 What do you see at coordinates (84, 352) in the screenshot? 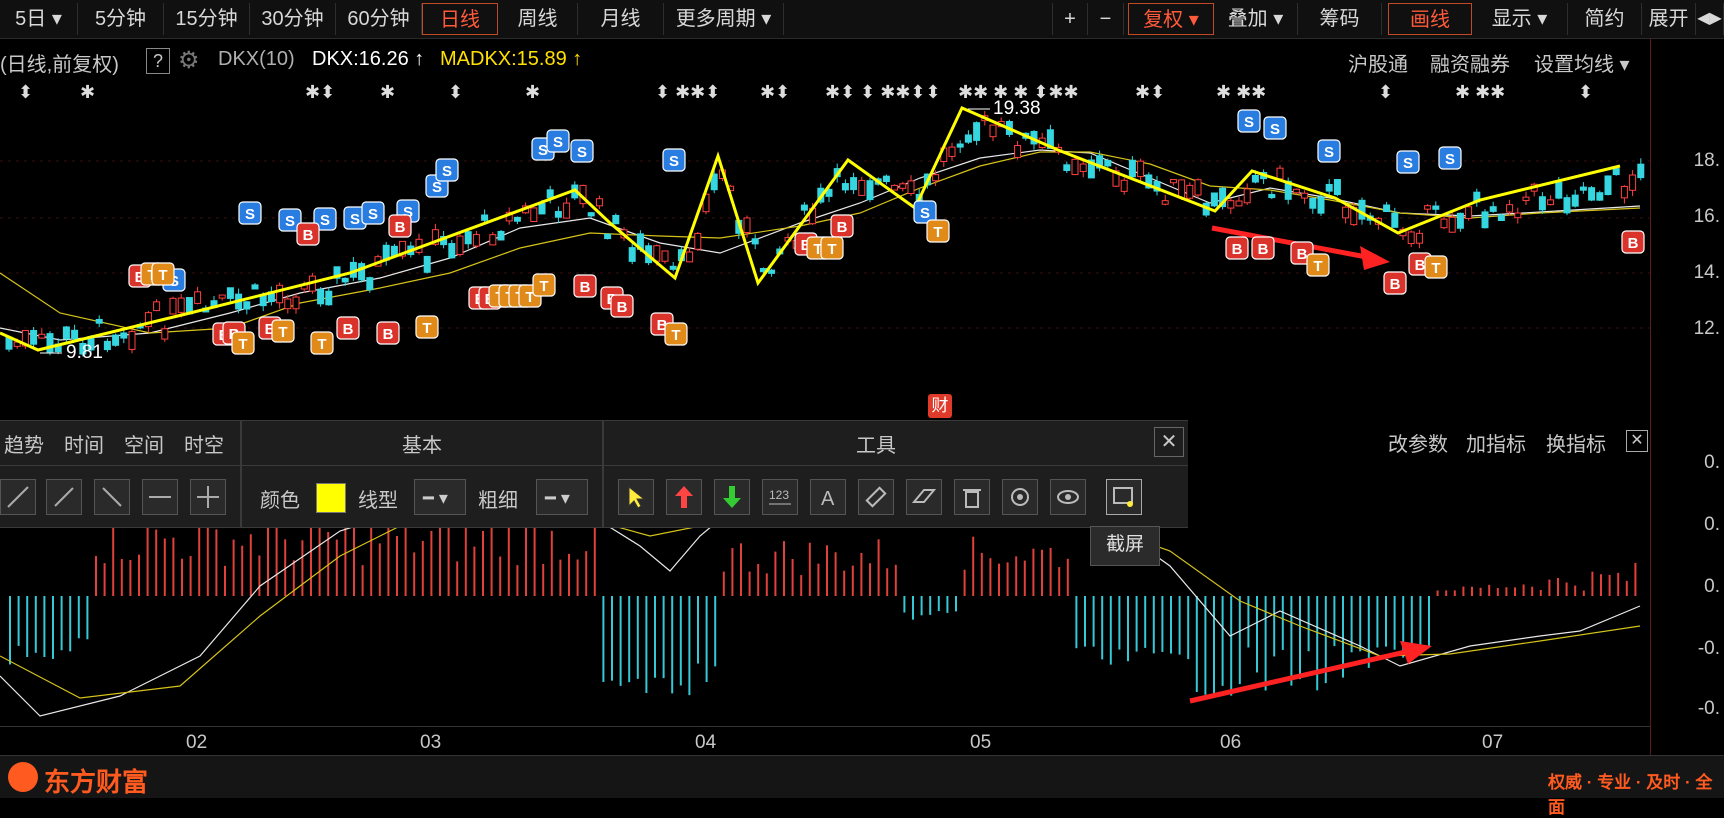
I see `low-price-label: 9.81` at bounding box center [84, 352].